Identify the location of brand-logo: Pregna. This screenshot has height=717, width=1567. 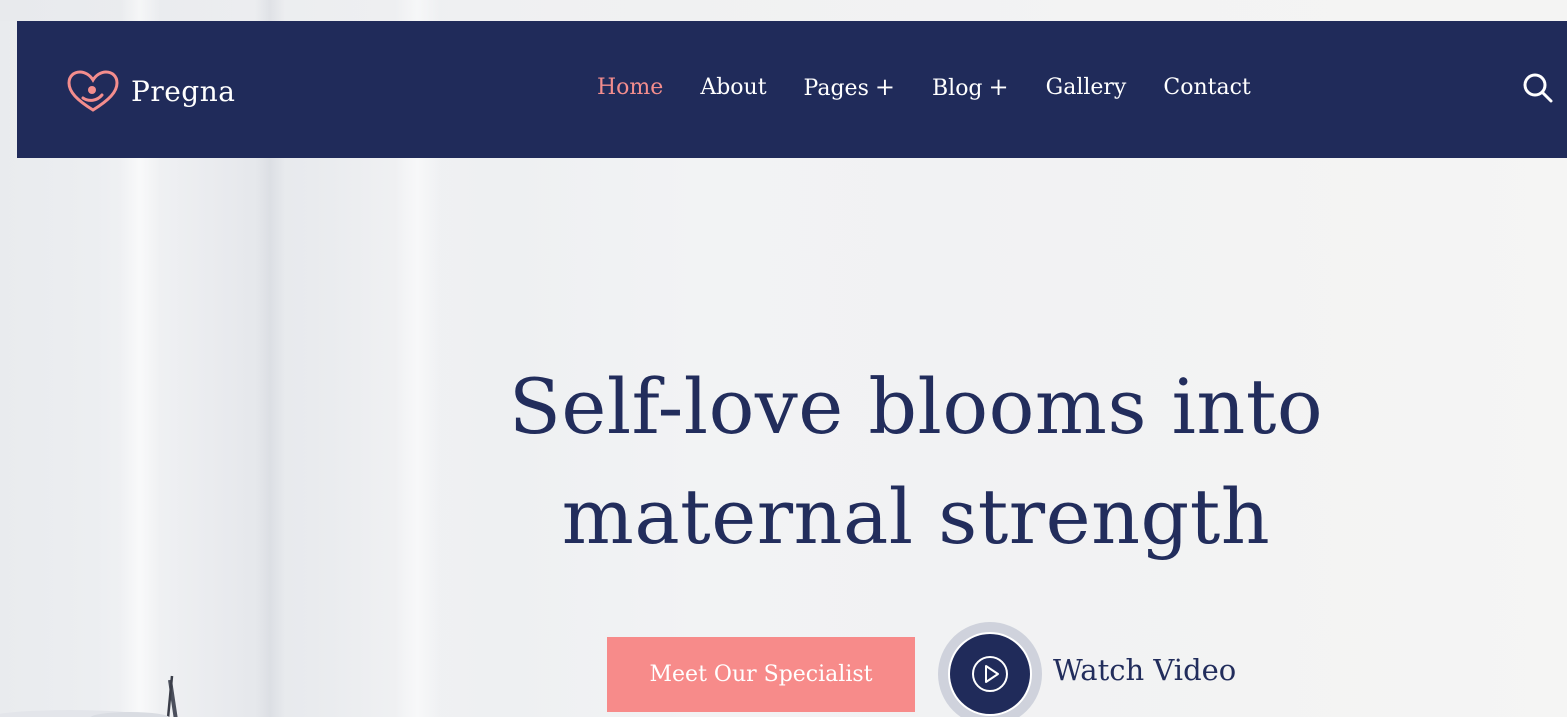
(150, 91).